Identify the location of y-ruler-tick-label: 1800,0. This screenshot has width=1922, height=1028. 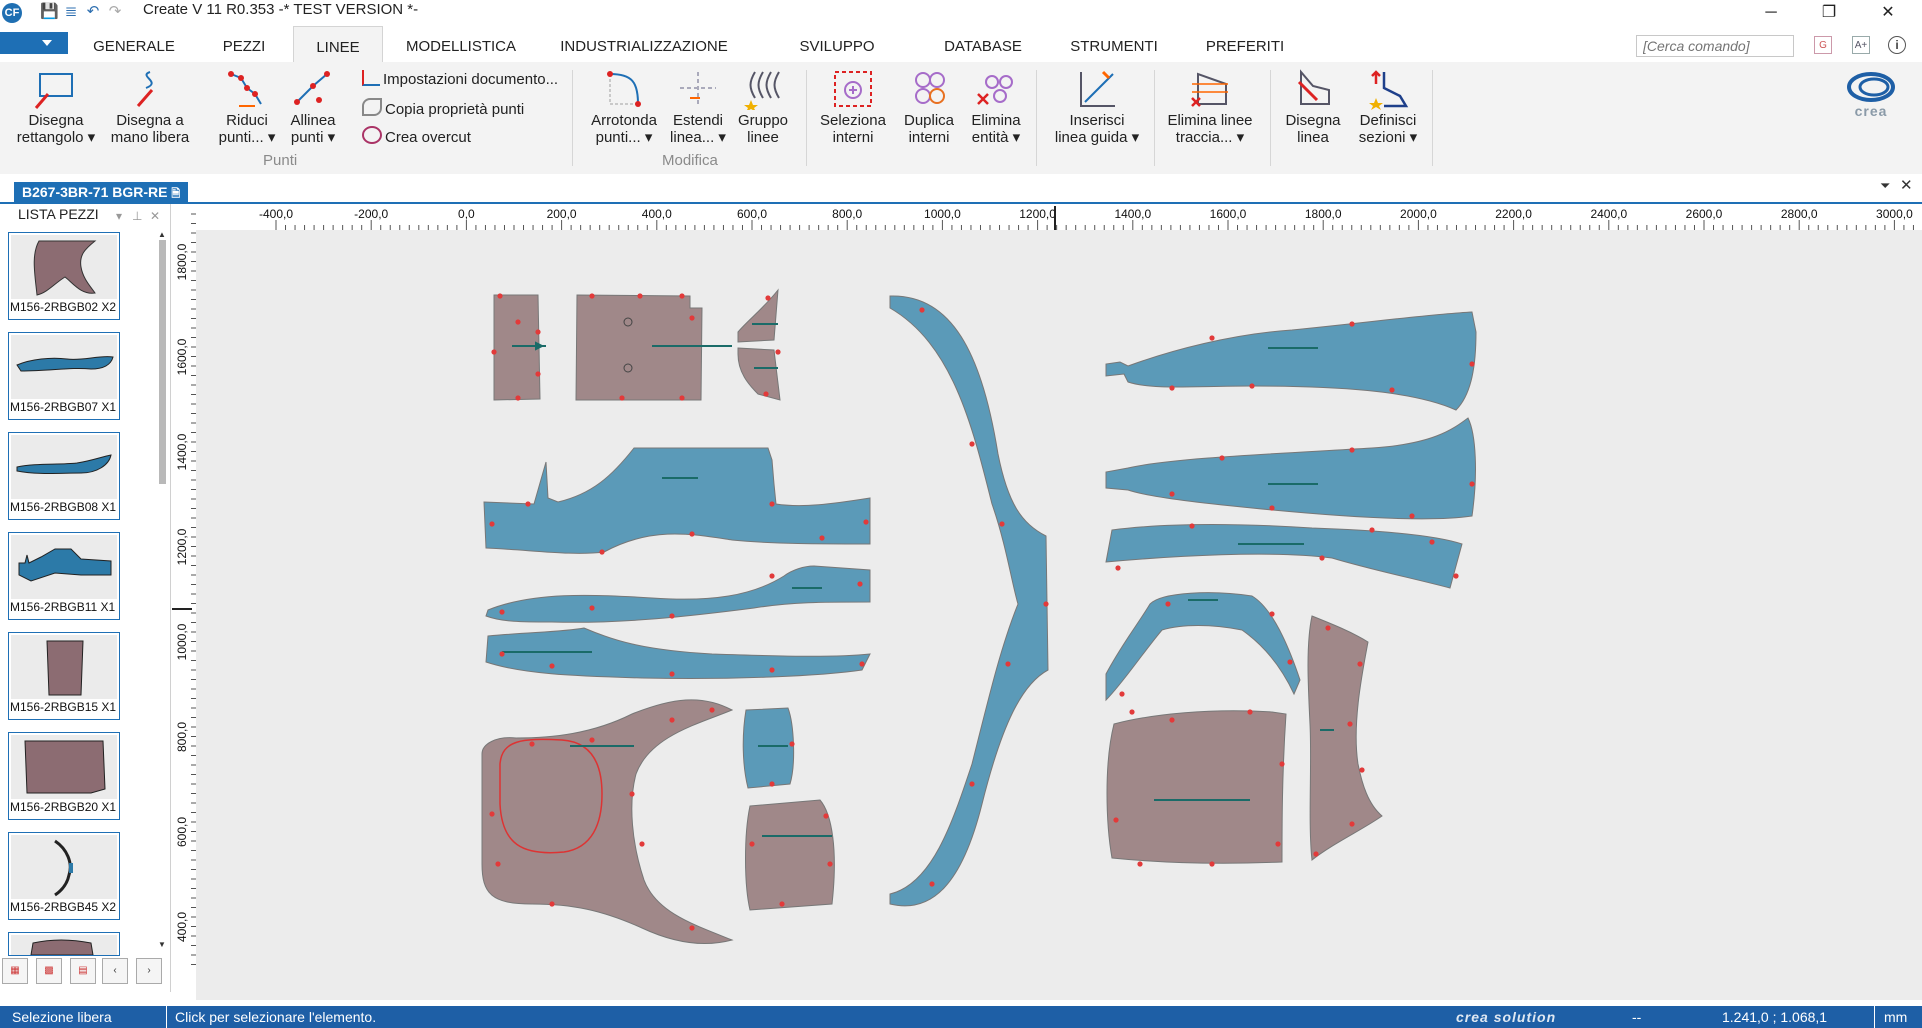
(182, 261).